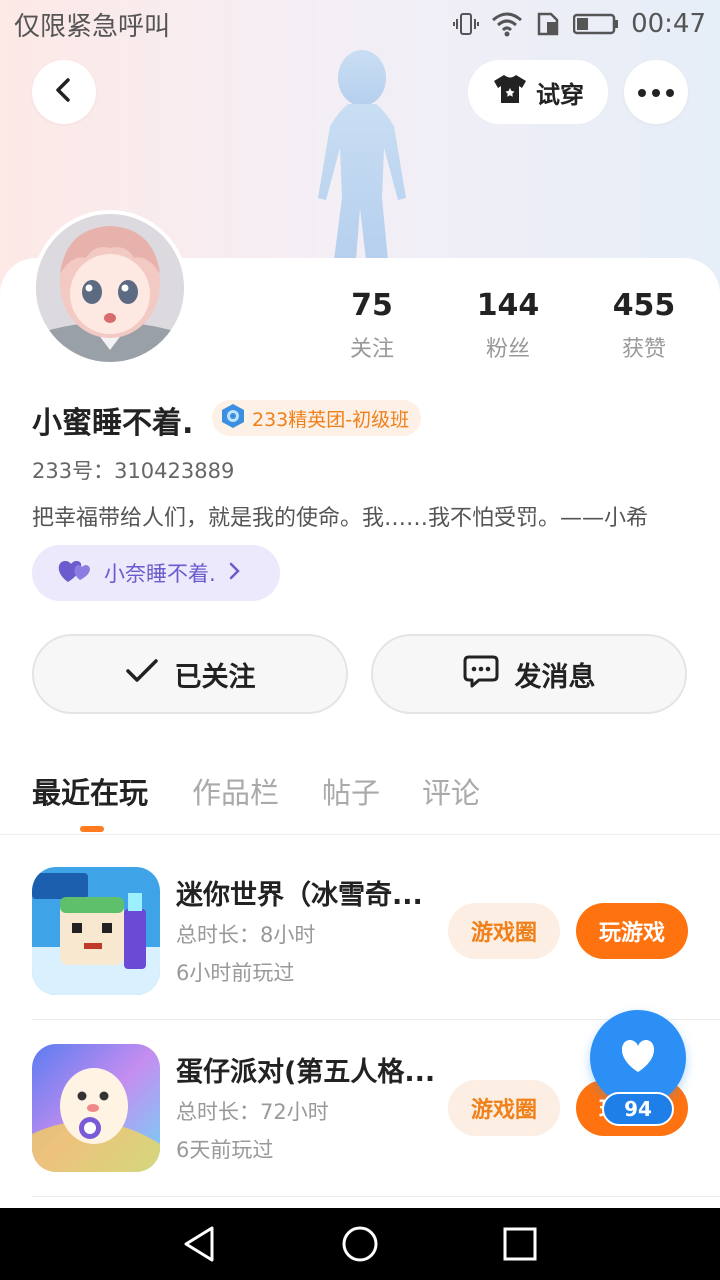 The height and width of the screenshot is (1280, 720). I want to click on nav-recents-icon, so click(520, 1244).